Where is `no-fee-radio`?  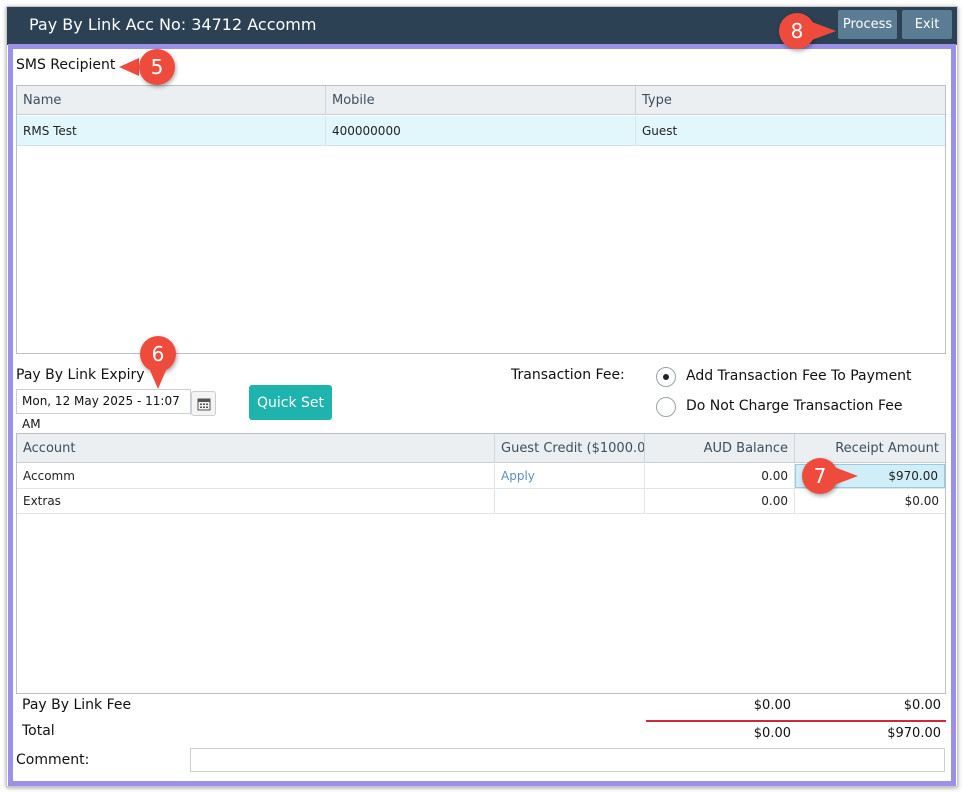
no-fee-radio is located at coordinates (666, 407).